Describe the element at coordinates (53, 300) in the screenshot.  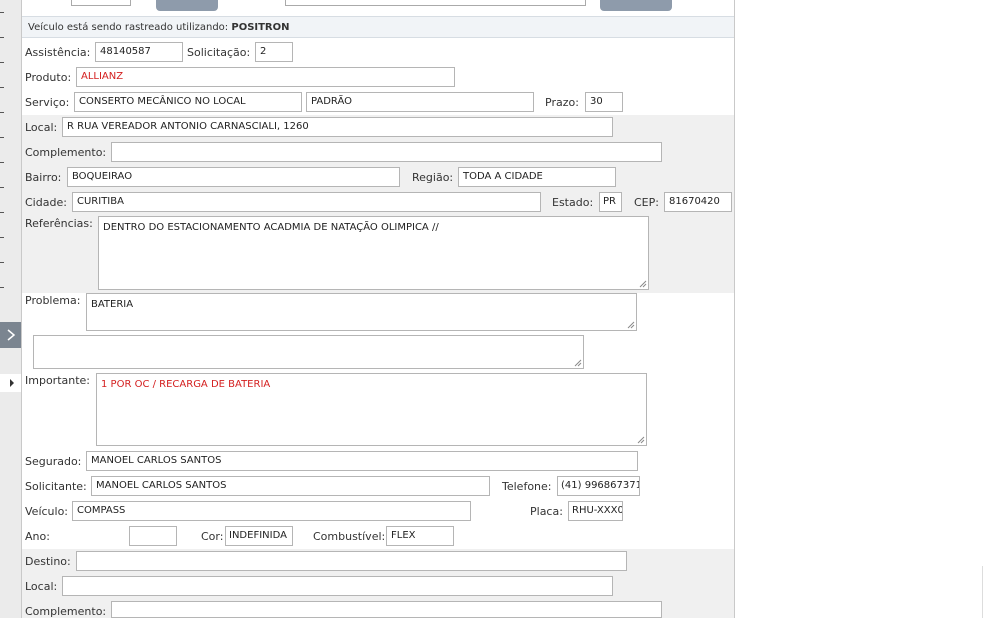
I see `problema-label: Problema:` at that location.